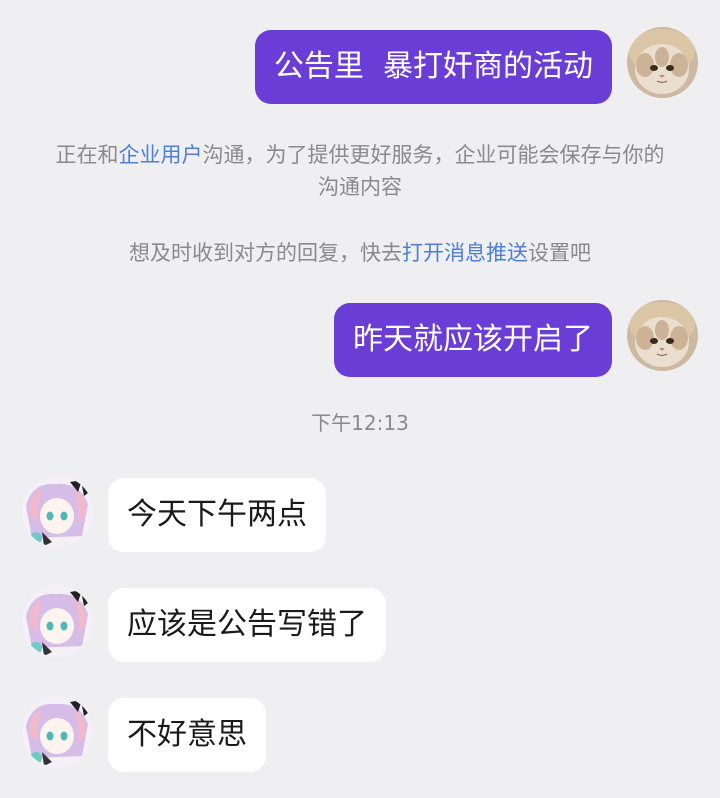  Describe the element at coordinates (559, 253) in the screenshot. I see `notice-text: 设置吧` at that location.